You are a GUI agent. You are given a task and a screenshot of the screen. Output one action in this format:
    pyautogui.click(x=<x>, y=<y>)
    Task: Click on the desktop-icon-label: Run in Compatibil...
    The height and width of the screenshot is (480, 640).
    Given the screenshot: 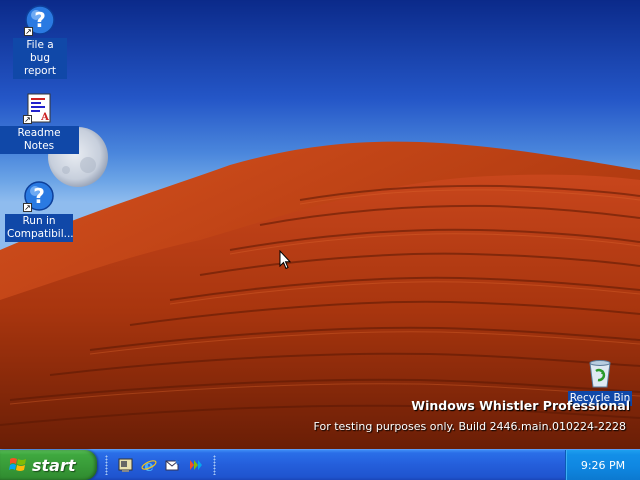 What is the action you would take?
    pyautogui.click(x=39, y=228)
    